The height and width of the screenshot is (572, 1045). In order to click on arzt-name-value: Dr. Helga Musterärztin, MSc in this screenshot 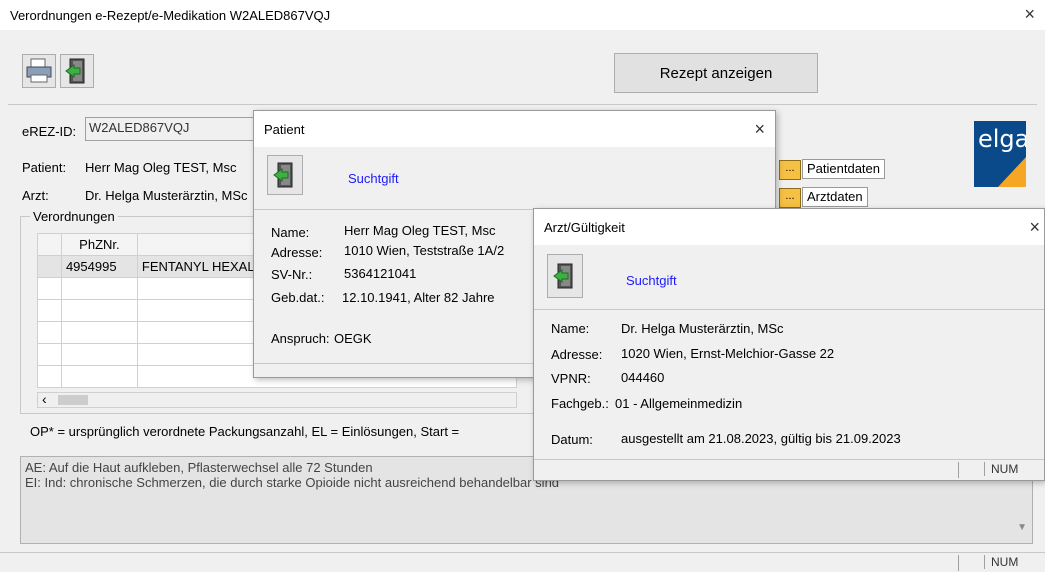, I will do `click(702, 328)`.